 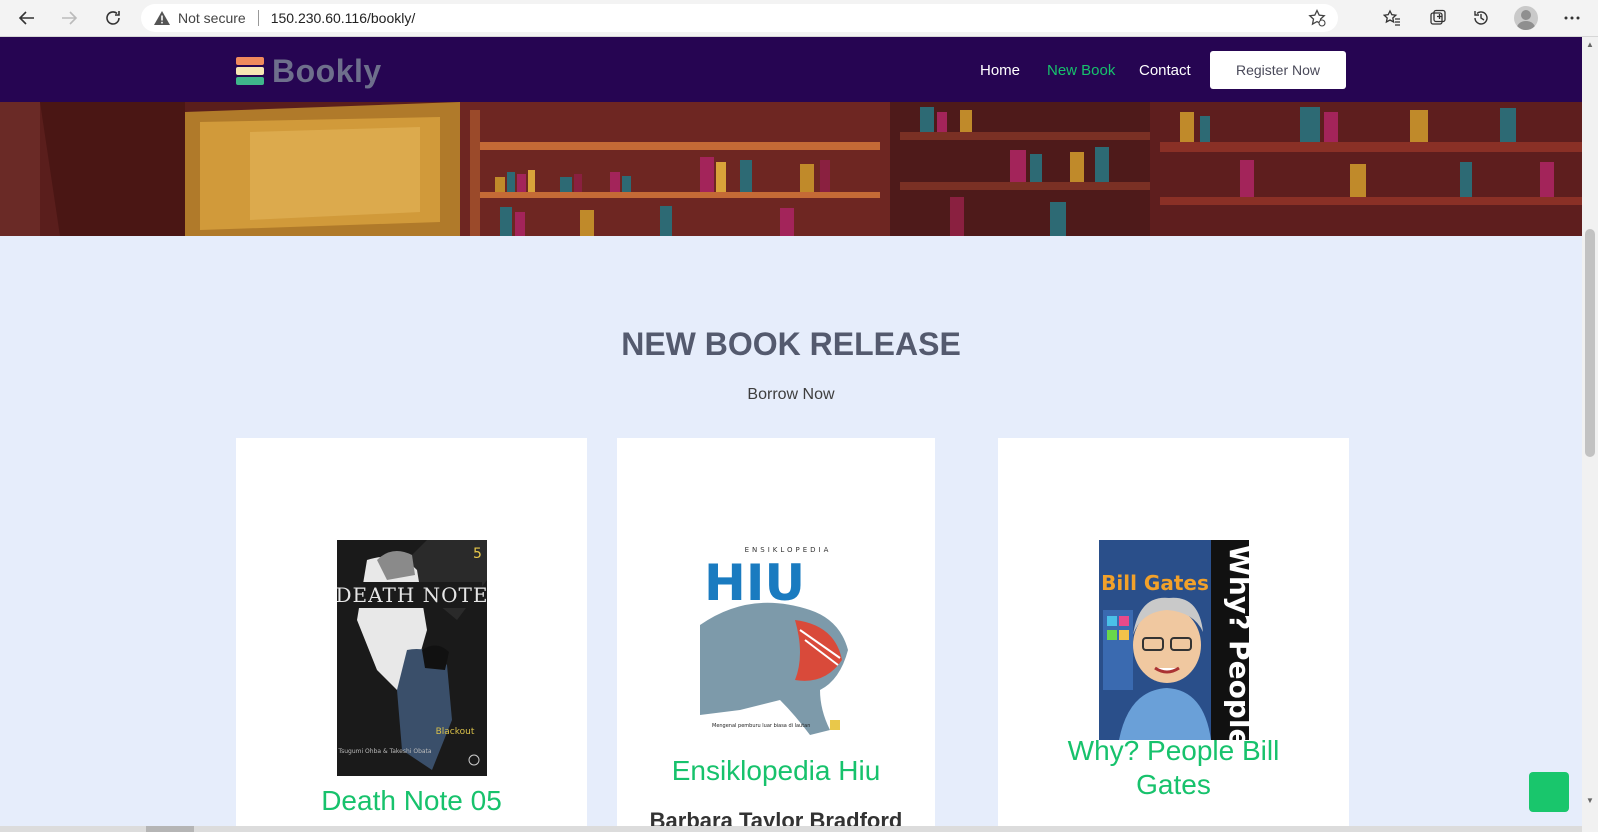 What do you see at coordinates (1317, 18) in the screenshot?
I see `add-favorite-icon` at bounding box center [1317, 18].